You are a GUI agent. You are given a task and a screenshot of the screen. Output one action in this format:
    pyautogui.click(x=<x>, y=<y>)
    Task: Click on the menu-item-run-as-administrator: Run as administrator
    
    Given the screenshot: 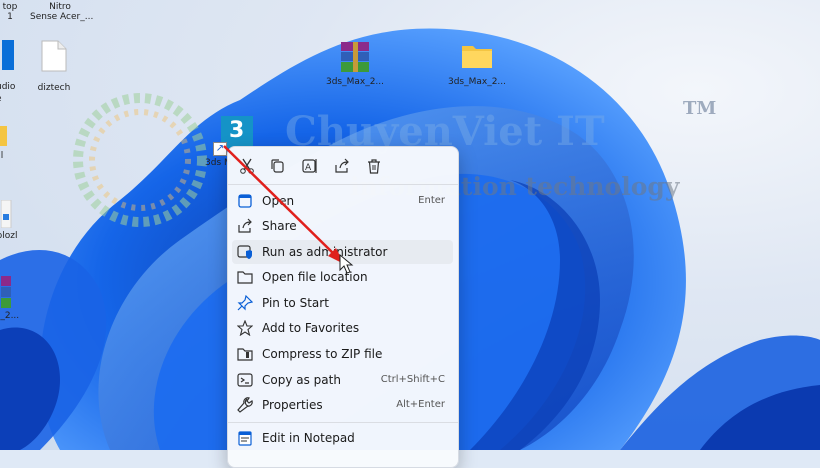 What is the action you would take?
    pyautogui.click(x=342, y=252)
    